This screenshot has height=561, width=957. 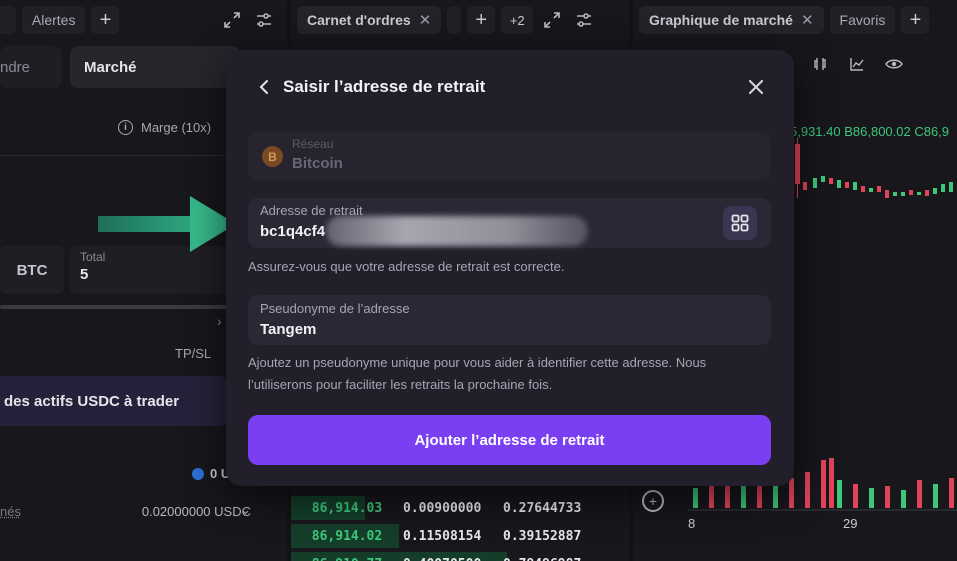 I want to click on orderbook-price: 86,914.02, so click(x=347, y=536).